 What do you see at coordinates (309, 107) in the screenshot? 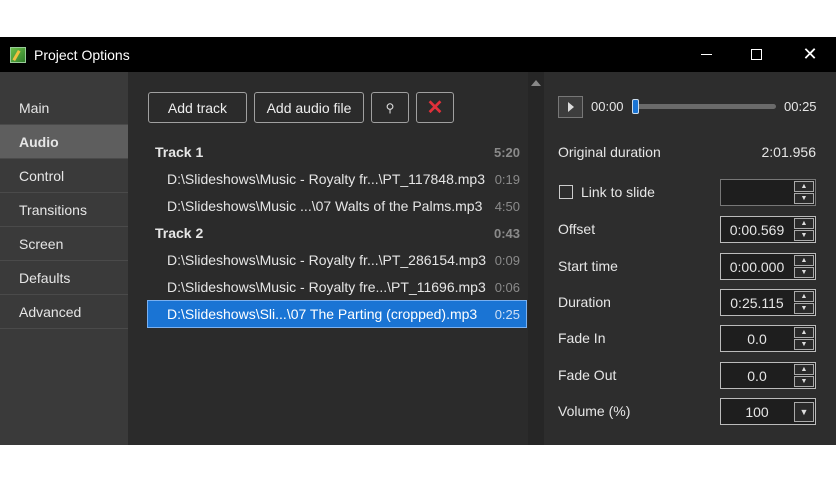
I see `add-audio-file-button: Add audio file` at bounding box center [309, 107].